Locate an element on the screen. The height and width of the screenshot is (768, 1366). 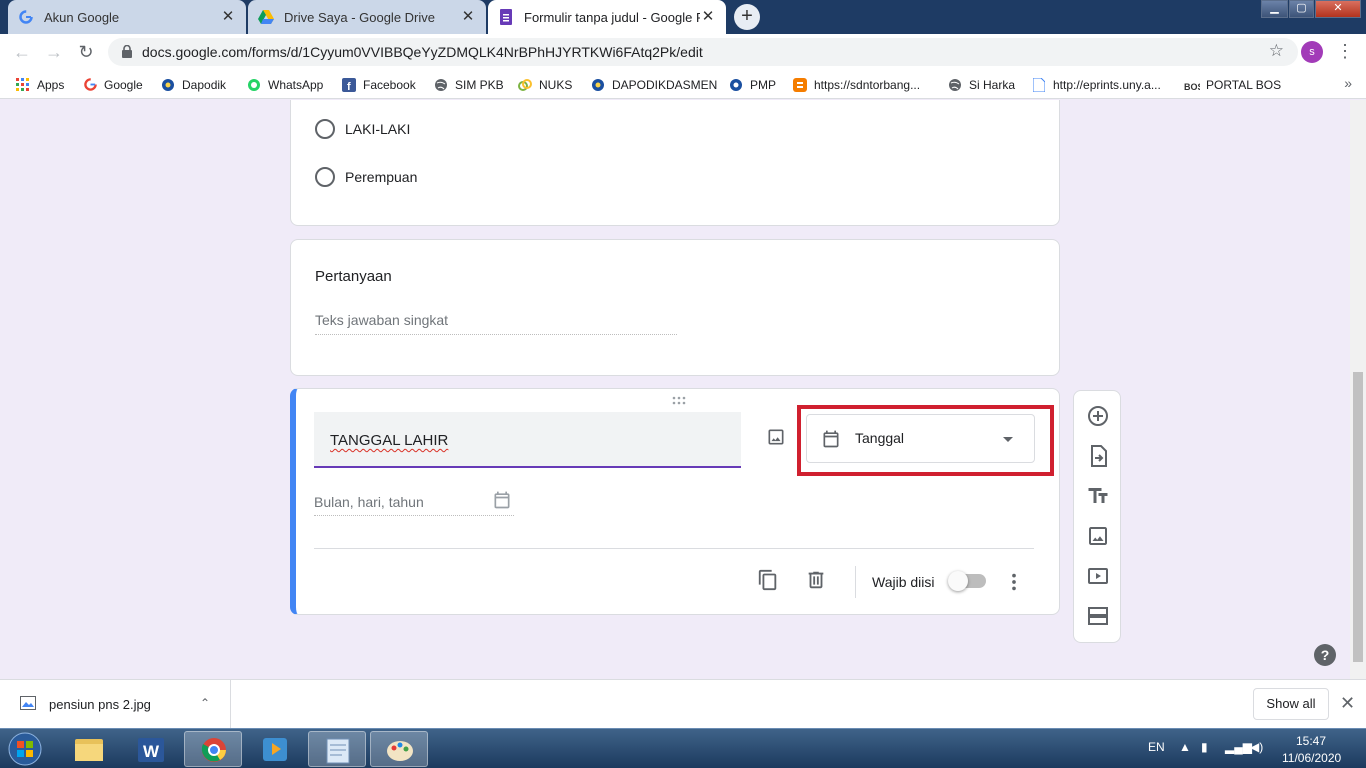
browser-menu-icon: ⋮ is located at coordinates (1345, 52).